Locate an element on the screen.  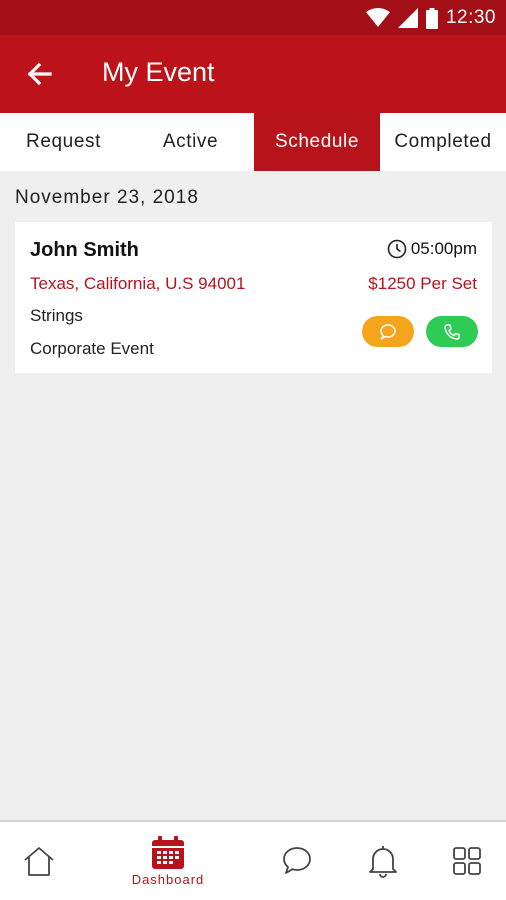
event-genre: Strings is located at coordinates (56, 315).